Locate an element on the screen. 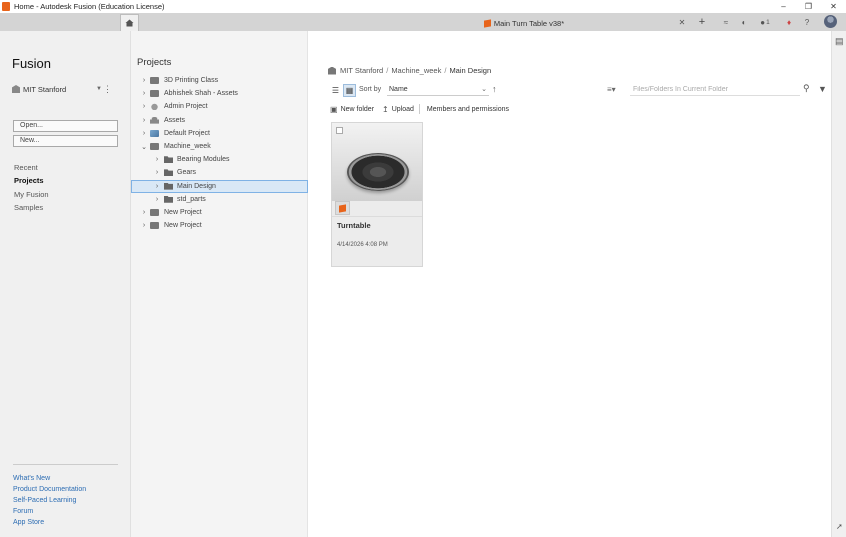 The image size is (846, 537). brand-title: Fusion is located at coordinates (32, 63).